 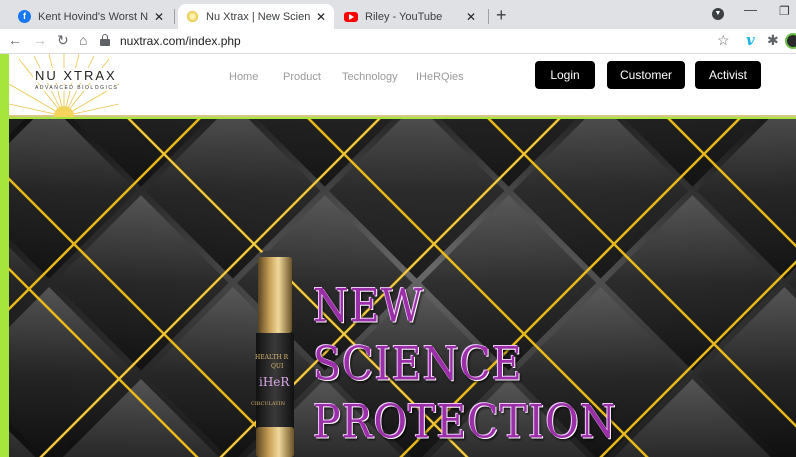 What do you see at coordinates (351, 16) in the screenshot?
I see `youtube-icon` at bounding box center [351, 16].